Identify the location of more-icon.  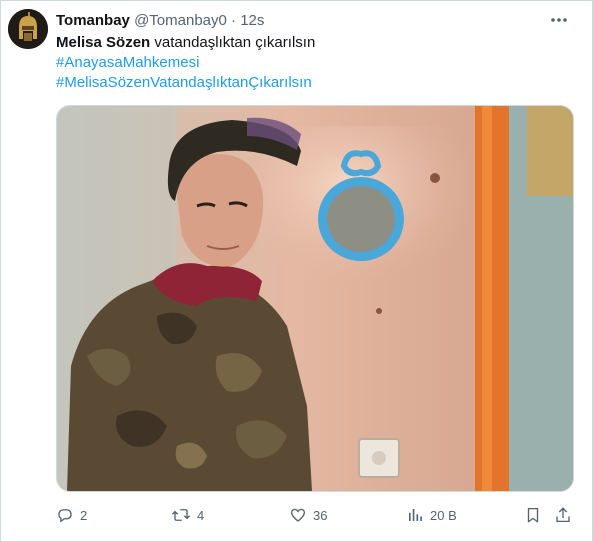
(559, 20).